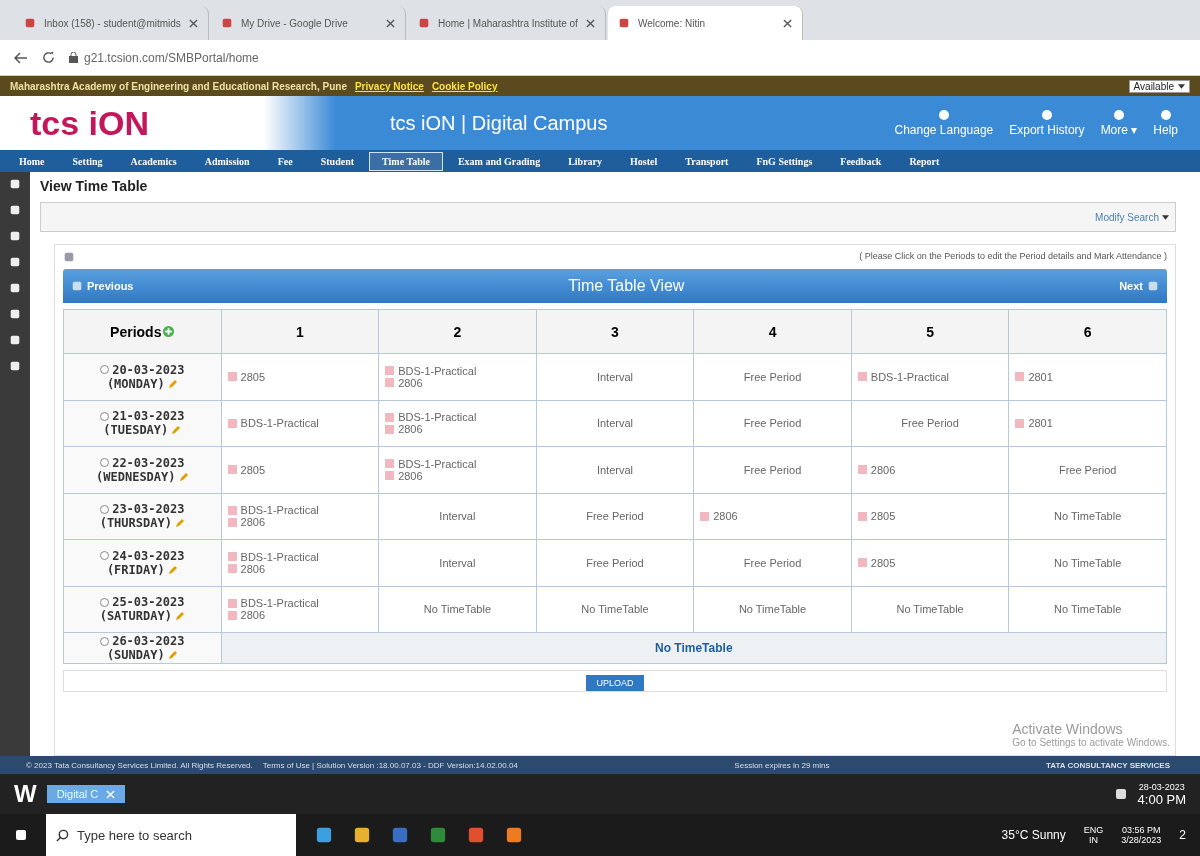 The image size is (1200, 856). What do you see at coordinates (136, 331) in the screenshot?
I see `column-header: Periods` at bounding box center [136, 331].